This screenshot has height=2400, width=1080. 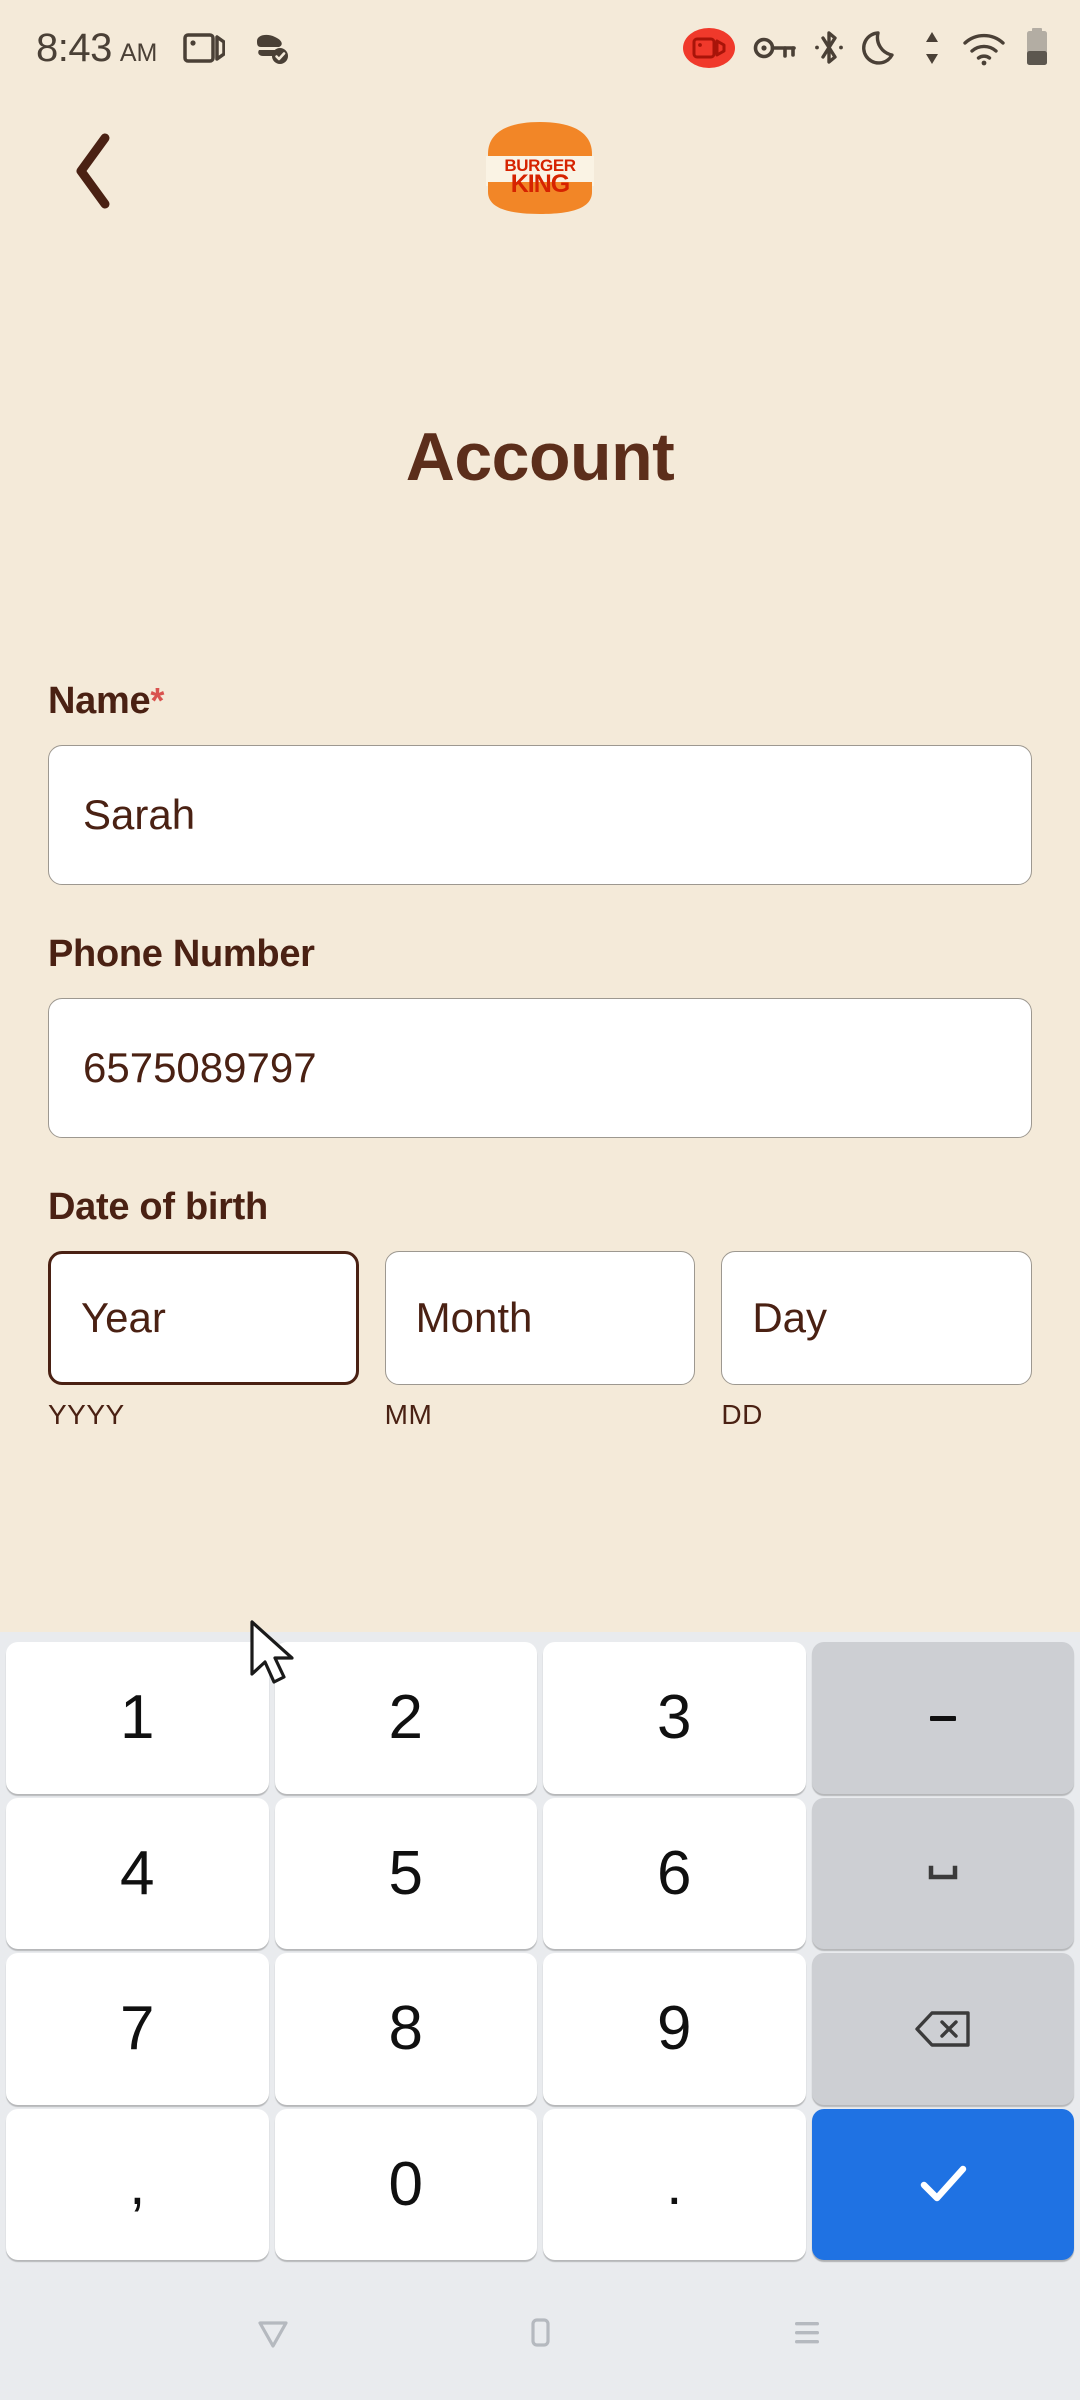 What do you see at coordinates (137, 2184) in the screenshot?
I see `key-comma: ,` at bounding box center [137, 2184].